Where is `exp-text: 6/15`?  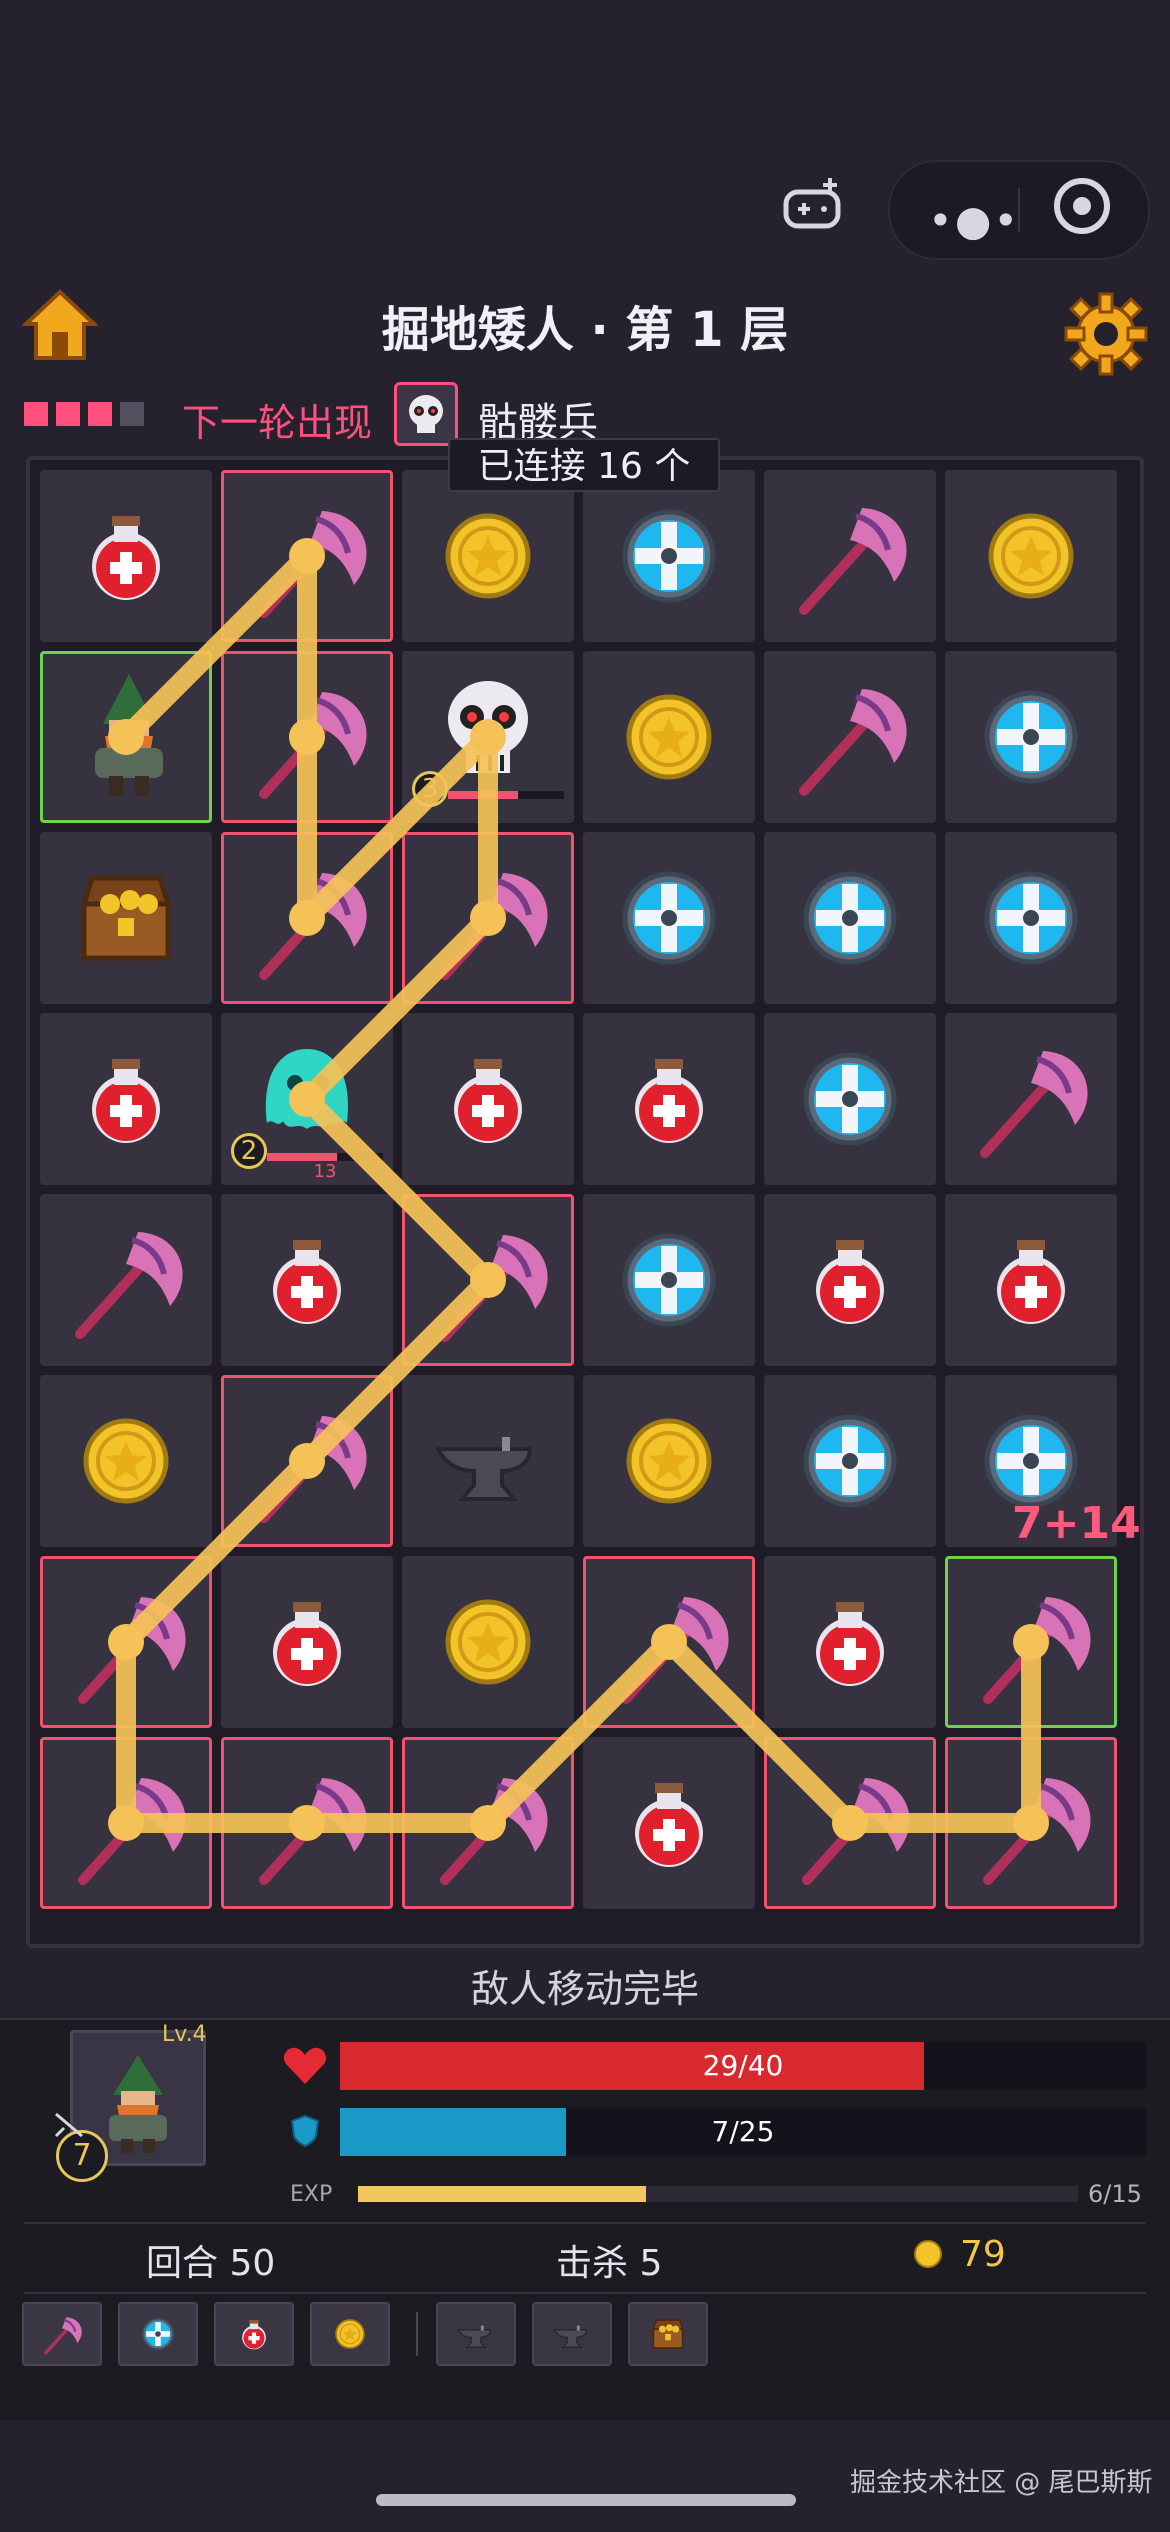
exp-text: 6/15 is located at coordinates (1115, 2194).